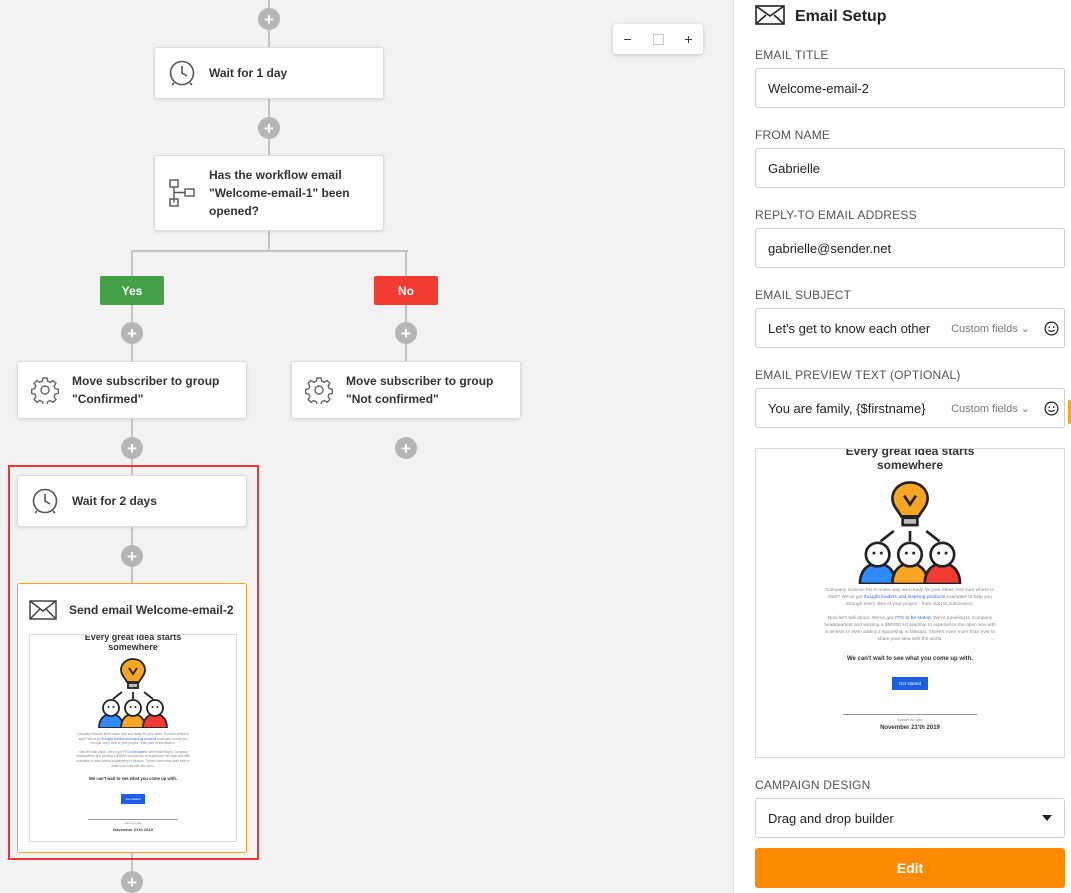 This screenshot has height=893, width=1071. Describe the element at coordinates (803, 295) in the screenshot. I see `email-subject-label: EMAIL SUBJECT` at that location.